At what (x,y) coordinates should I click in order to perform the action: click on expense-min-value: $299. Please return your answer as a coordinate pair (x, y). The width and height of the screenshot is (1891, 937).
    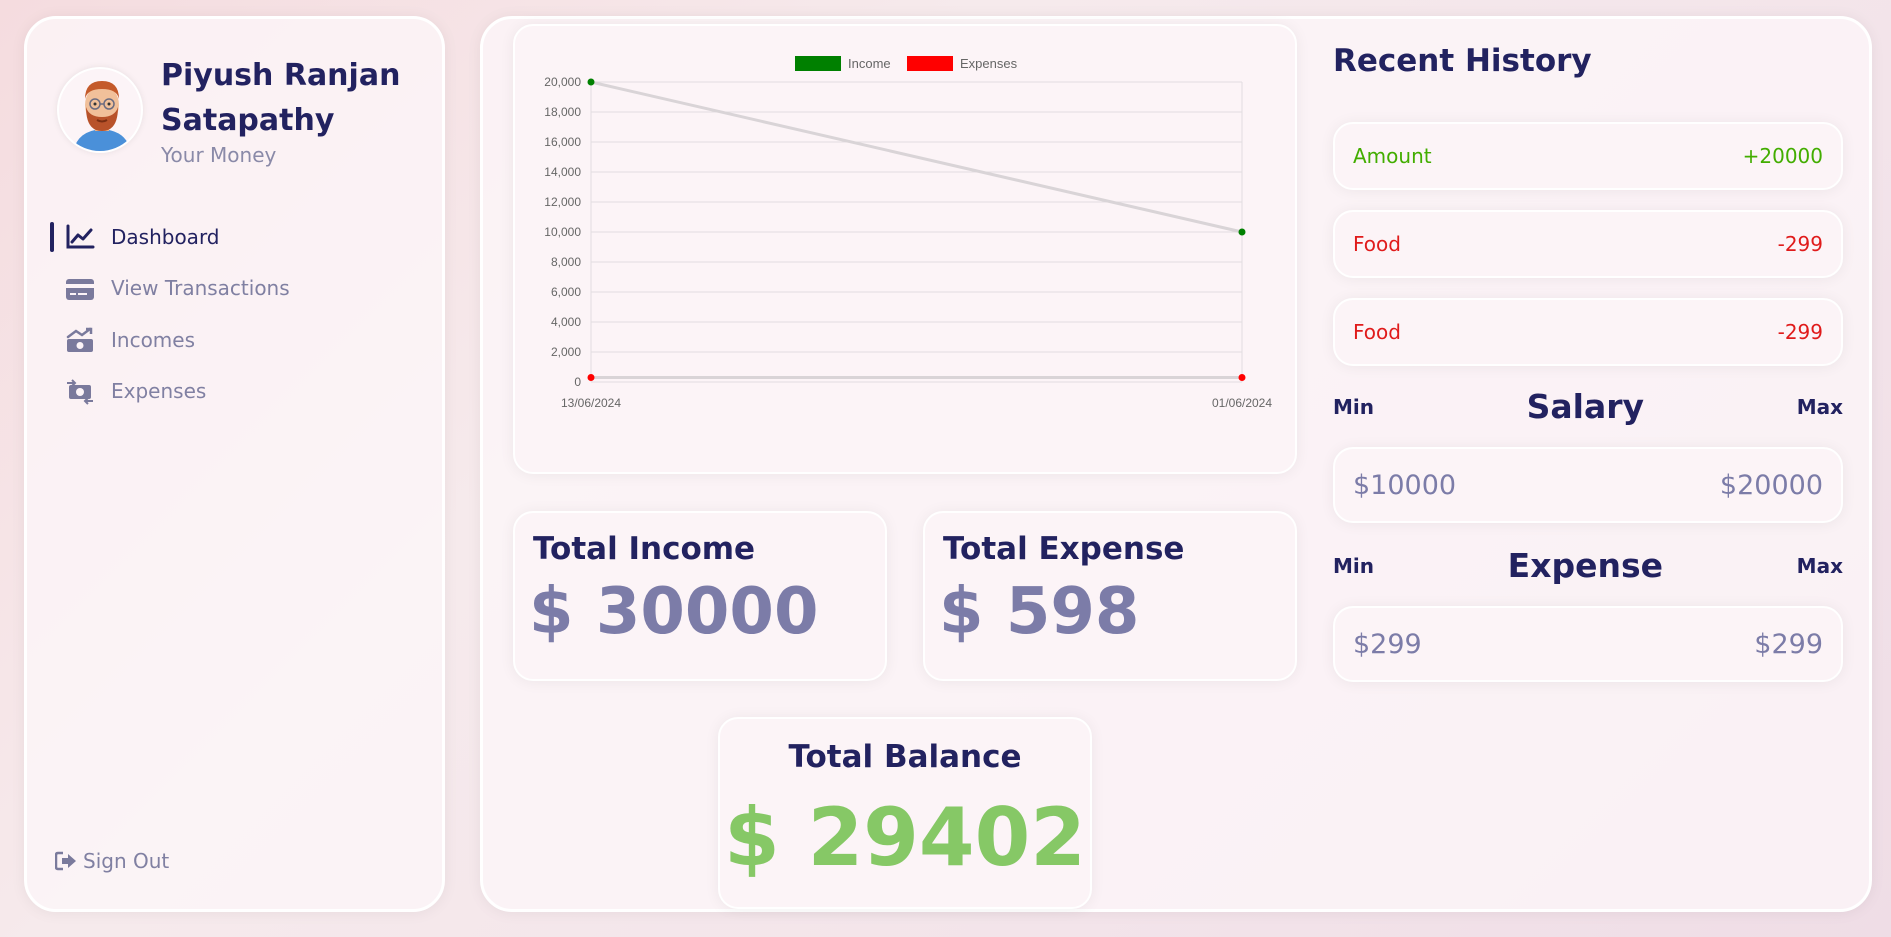
    Looking at the image, I should click on (1387, 644).